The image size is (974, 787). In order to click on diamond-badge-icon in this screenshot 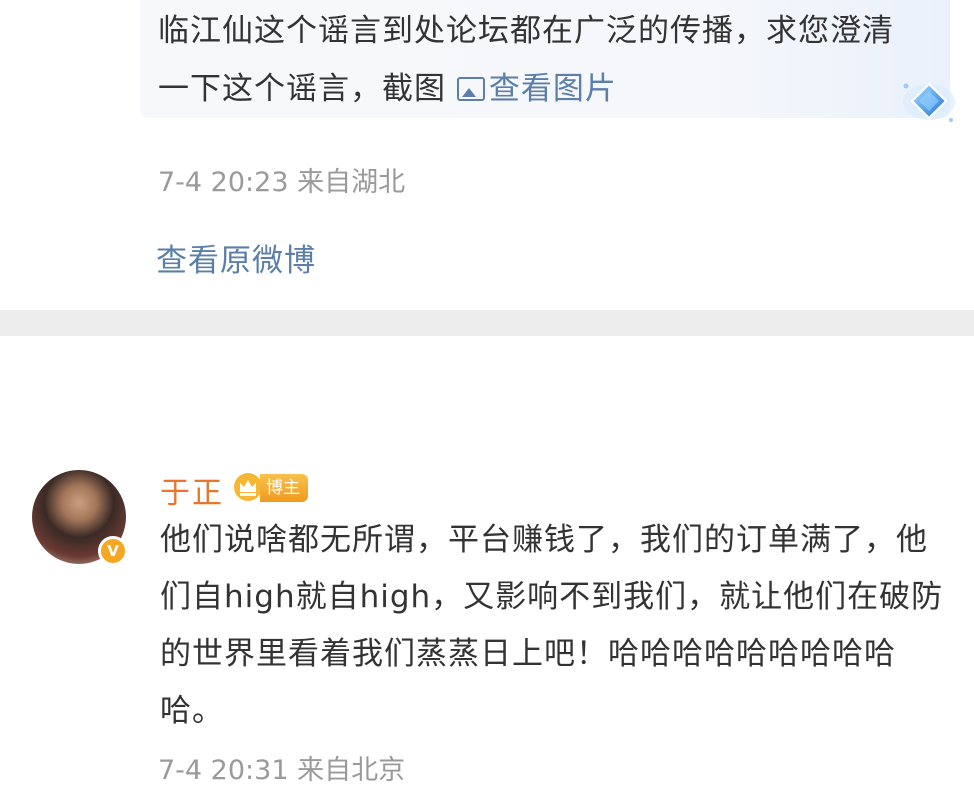, I will do `click(929, 102)`.